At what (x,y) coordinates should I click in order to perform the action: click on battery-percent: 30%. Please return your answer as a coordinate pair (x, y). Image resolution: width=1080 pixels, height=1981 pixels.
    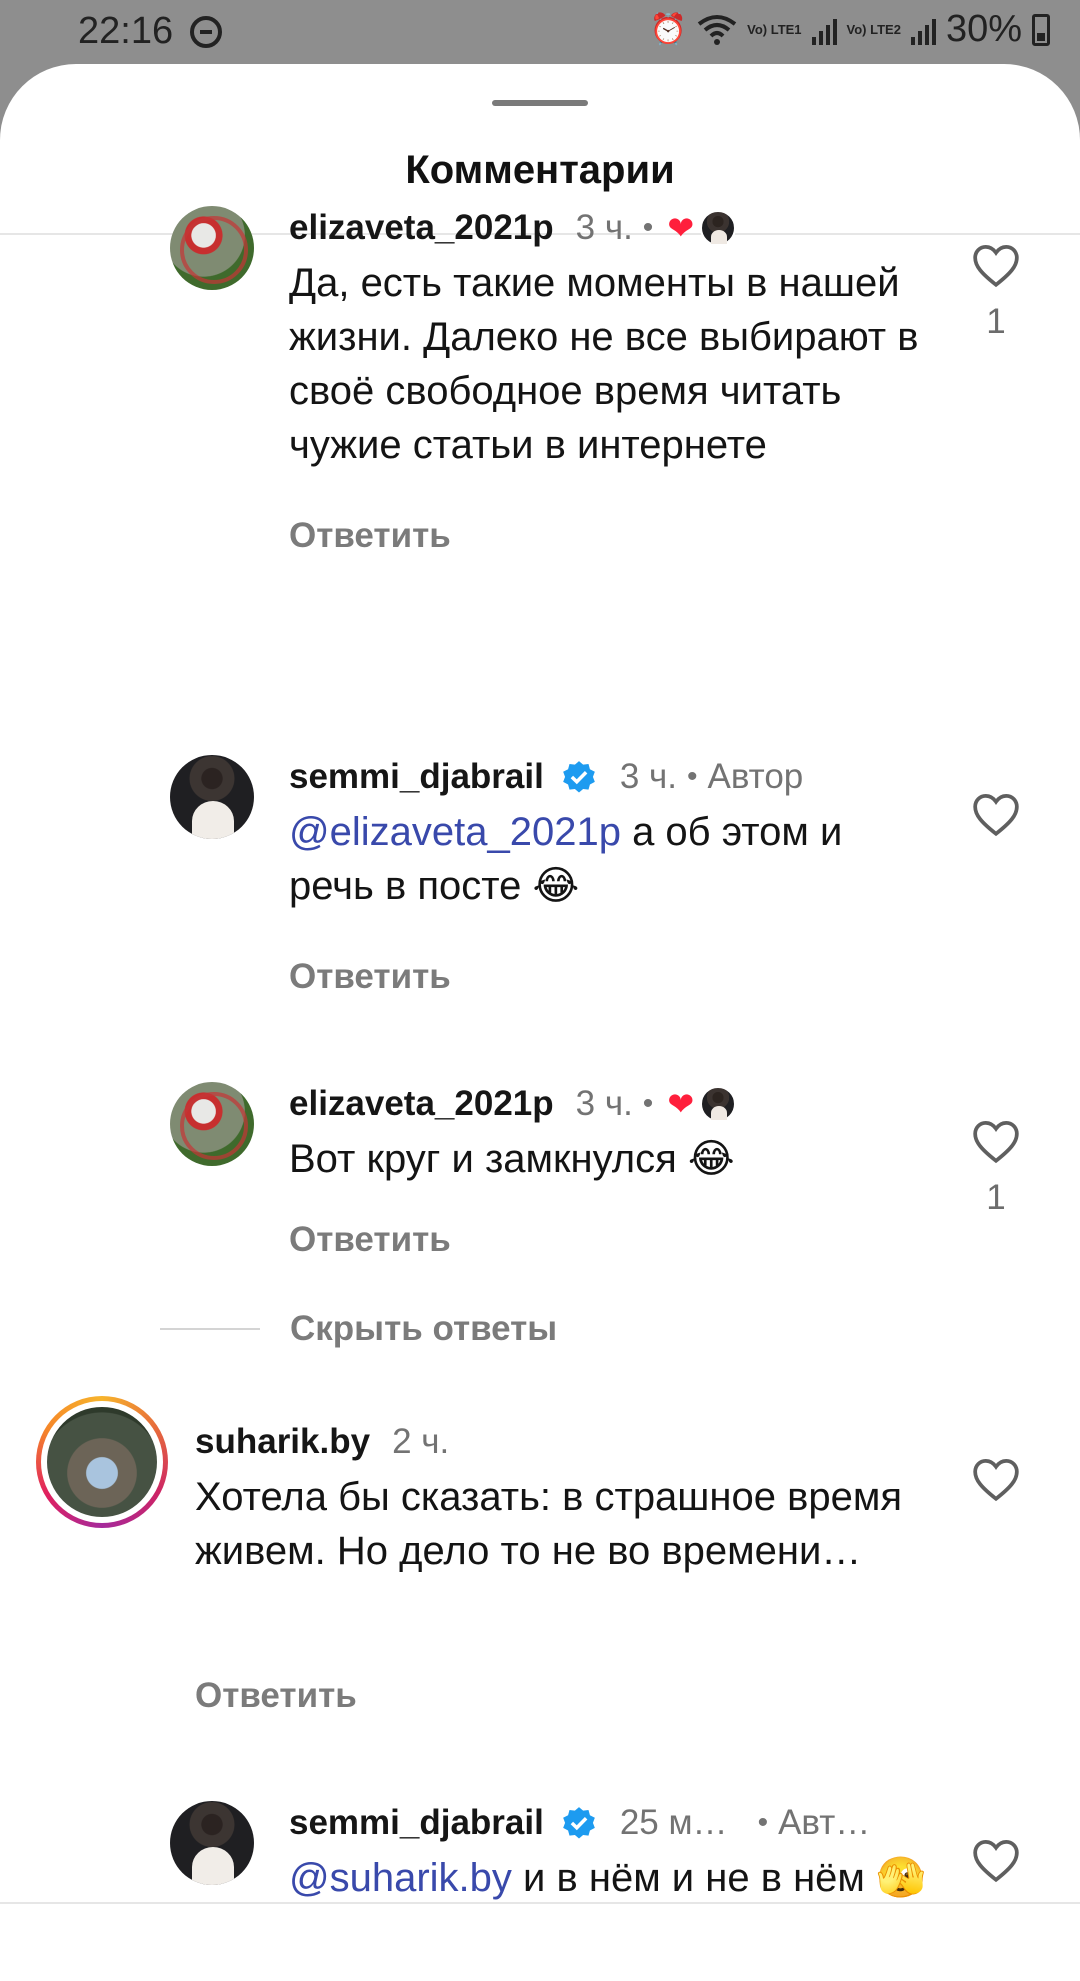
    Looking at the image, I should click on (983, 29).